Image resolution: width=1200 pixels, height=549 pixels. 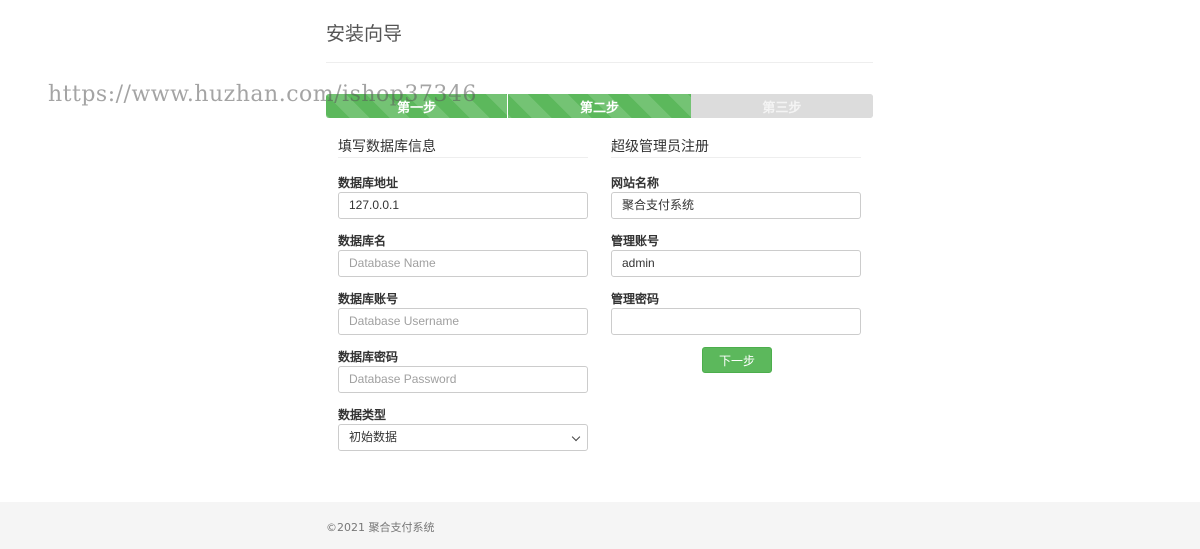 What do you see at coordinates (737, 360) in the screenshot?
I see `next-step-button: 下一步` at bounding box center [737, 360].